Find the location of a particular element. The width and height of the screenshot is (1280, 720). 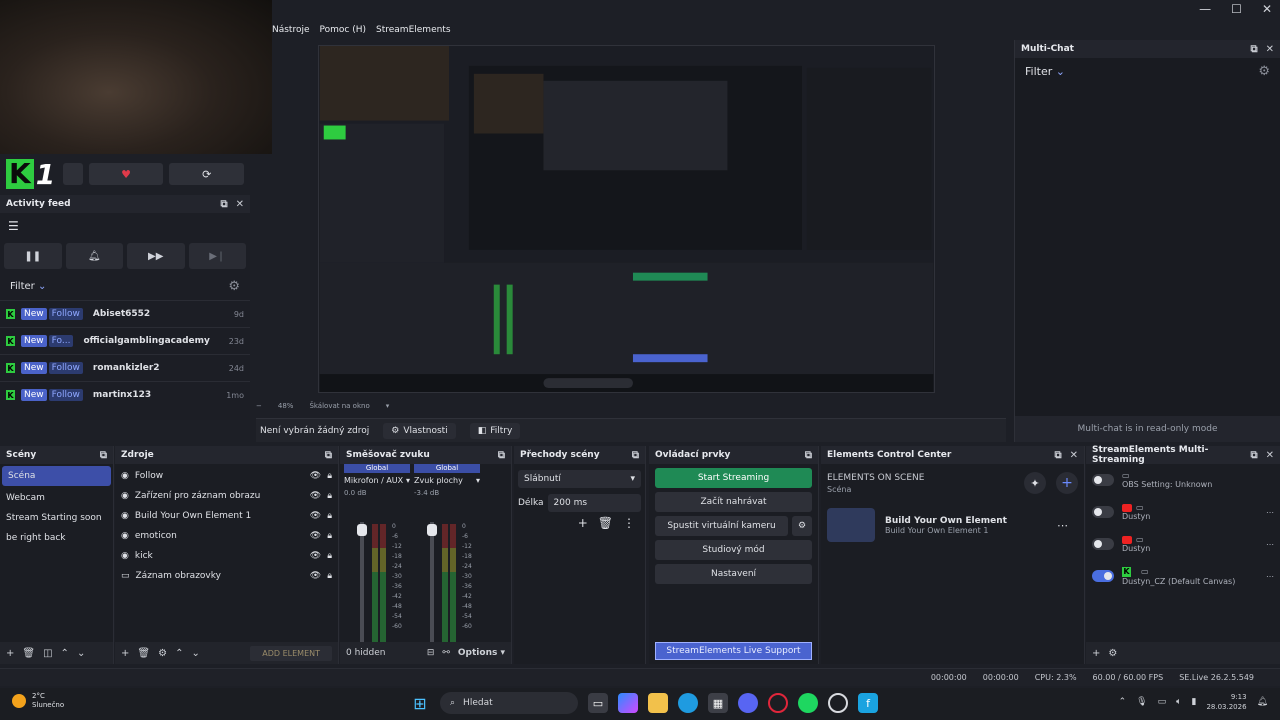

source-item: ◉ Zařízení pro záznam obrazu 👁︎ 🔒︎ is located at coordinates (226, 496).